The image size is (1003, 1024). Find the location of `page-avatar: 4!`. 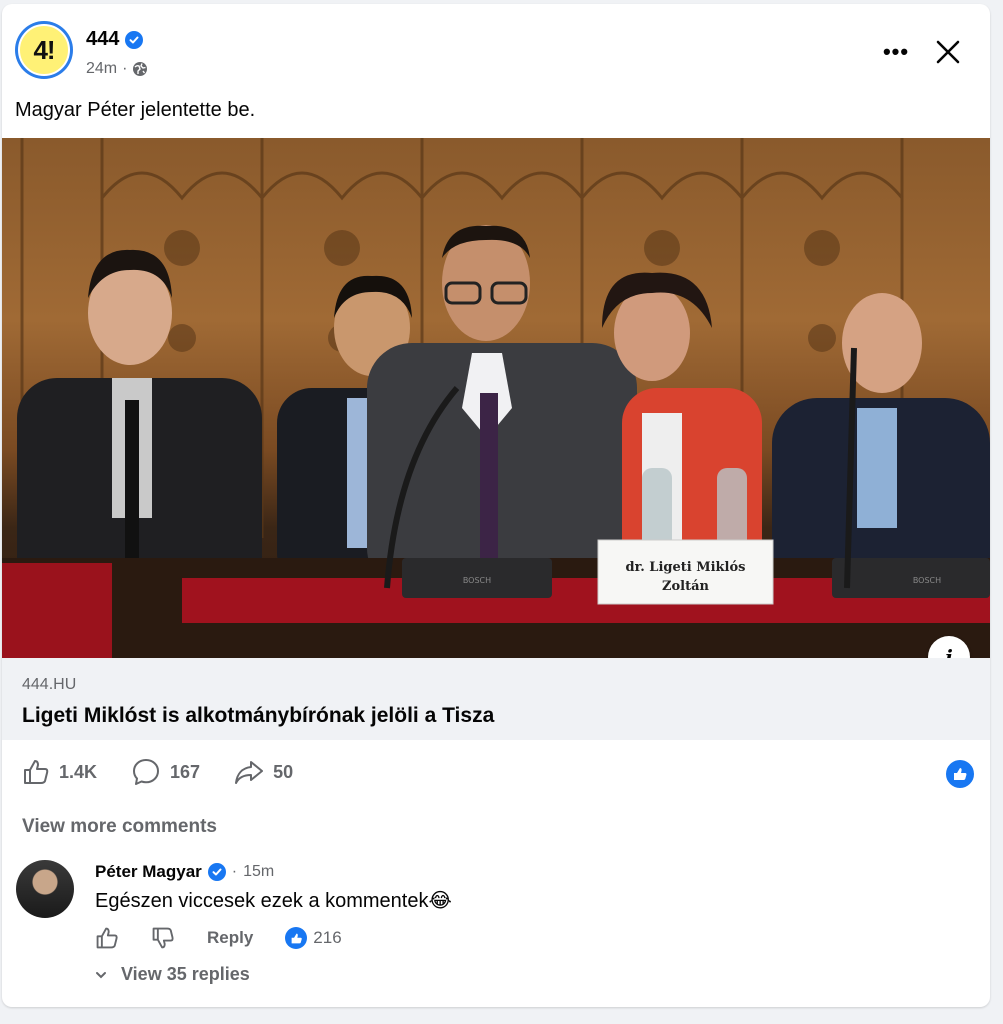

page-avatar: 4! is located at coordinates (44, 50).